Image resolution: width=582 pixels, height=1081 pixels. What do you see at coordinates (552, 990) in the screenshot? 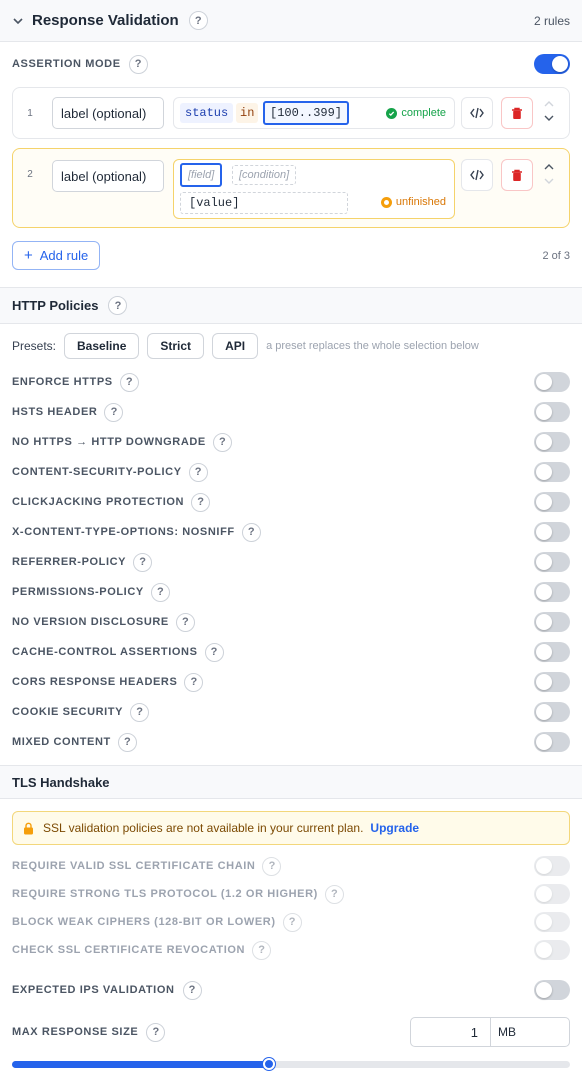
I see `expected-ips-toggle` at bounding box center [552, 990].